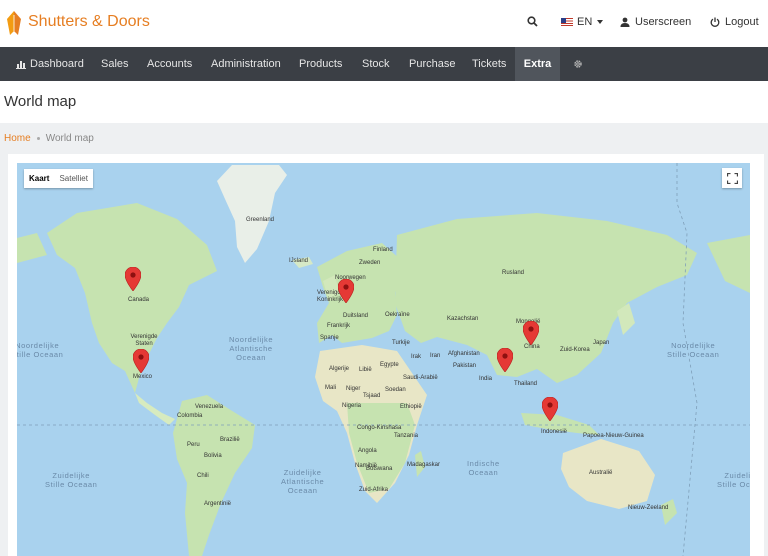 The width and height of the screenshot is (768, 556). Describe the element at coordinates (383, 250) in the screenshot. I see `label-finland: Finland` at that location.